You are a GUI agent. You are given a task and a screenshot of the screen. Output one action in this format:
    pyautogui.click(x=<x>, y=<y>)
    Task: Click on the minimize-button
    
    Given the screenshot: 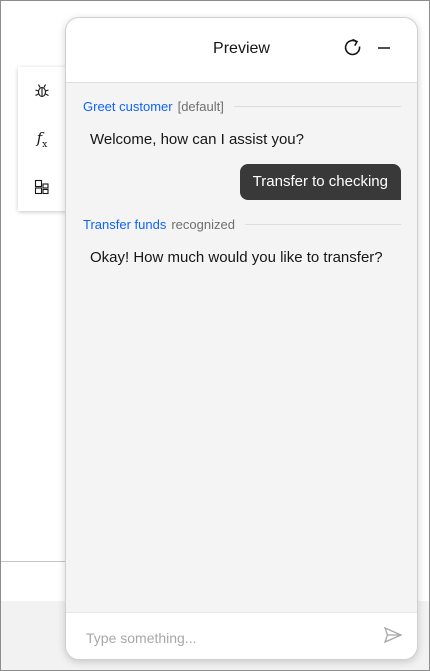 What is the action you would take?
    pyautogui.click(x=384, y=50)
    